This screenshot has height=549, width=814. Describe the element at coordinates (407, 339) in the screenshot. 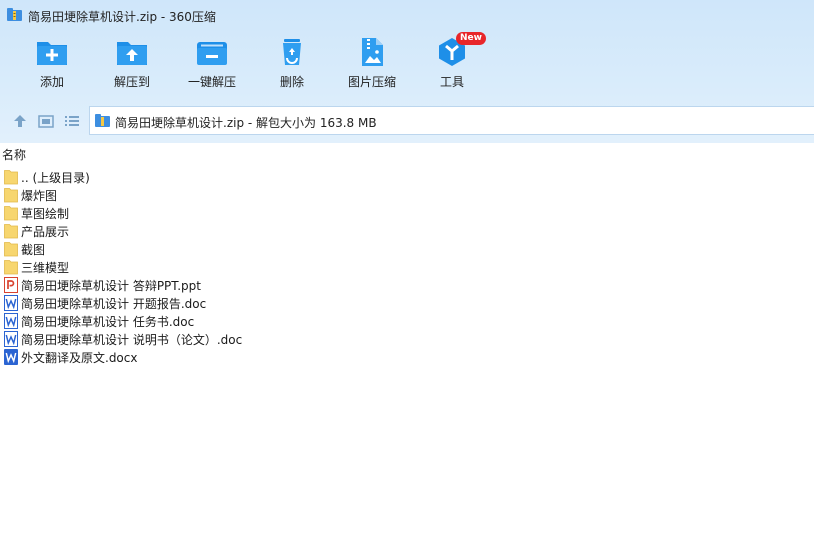

I see `file-row: 简易田埂除草机设计 说明书（论文）.doc` at that location.